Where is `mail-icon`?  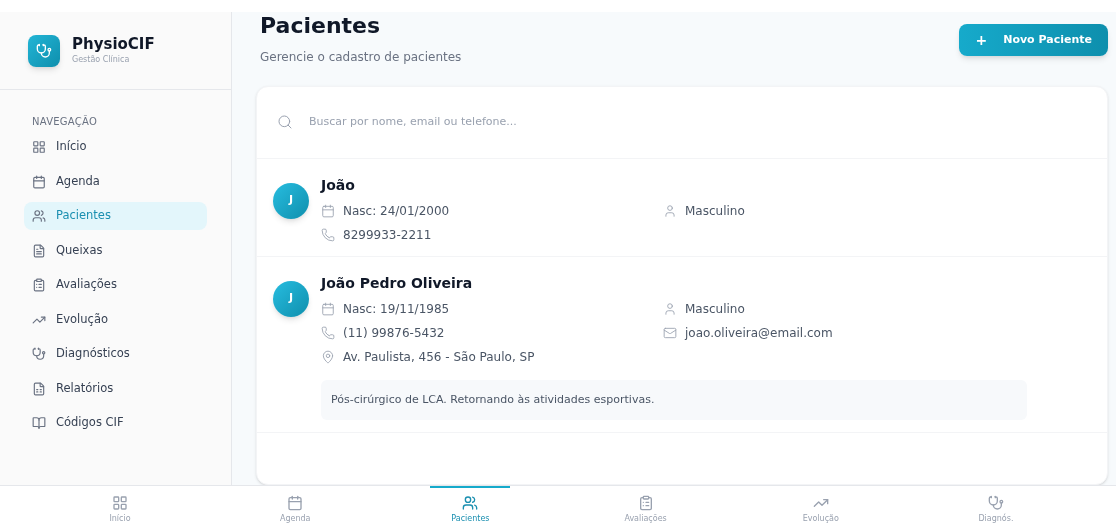
mail-icon is located at coordinates (670, 332).